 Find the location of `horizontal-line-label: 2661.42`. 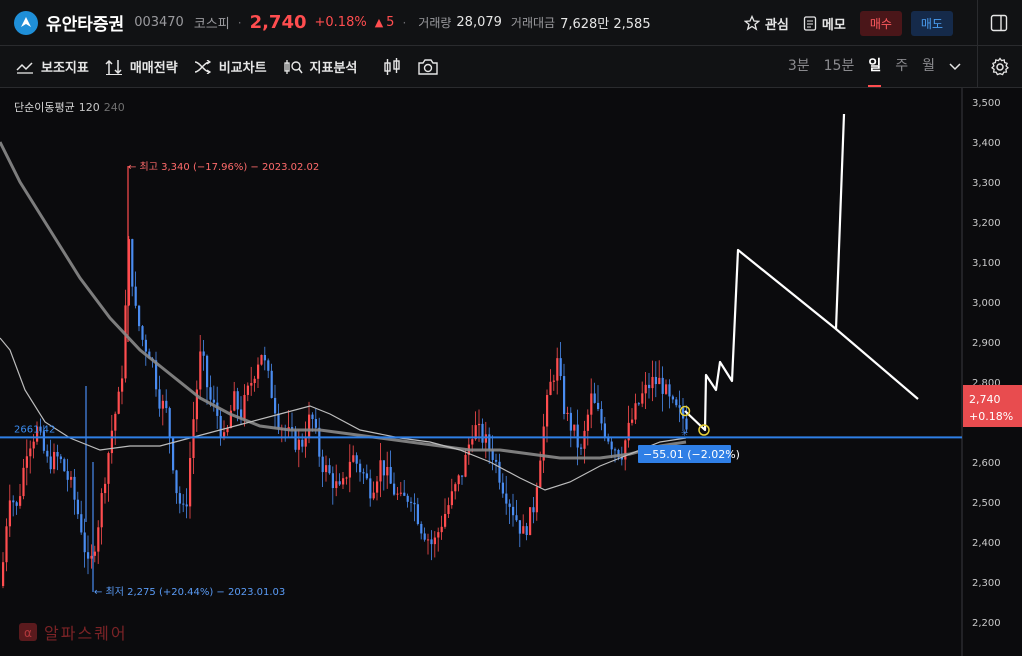

horizontal-line-label: 2661.42 is located at coordinates (34, 429).